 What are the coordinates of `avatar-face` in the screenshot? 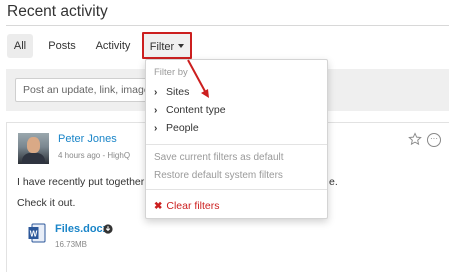 It's located at (33, 145).